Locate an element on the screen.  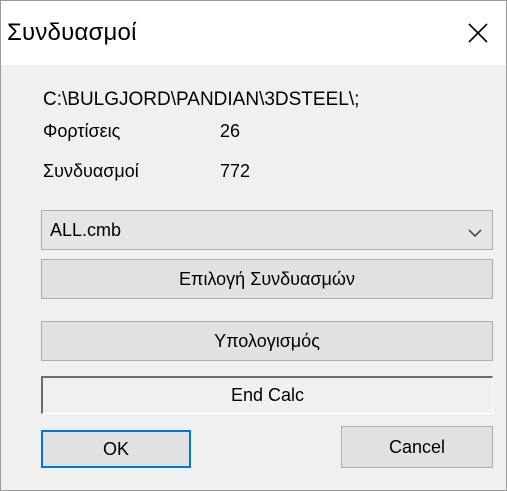
loads-label: Φορτίσεις is located at coordinates (82, 131).